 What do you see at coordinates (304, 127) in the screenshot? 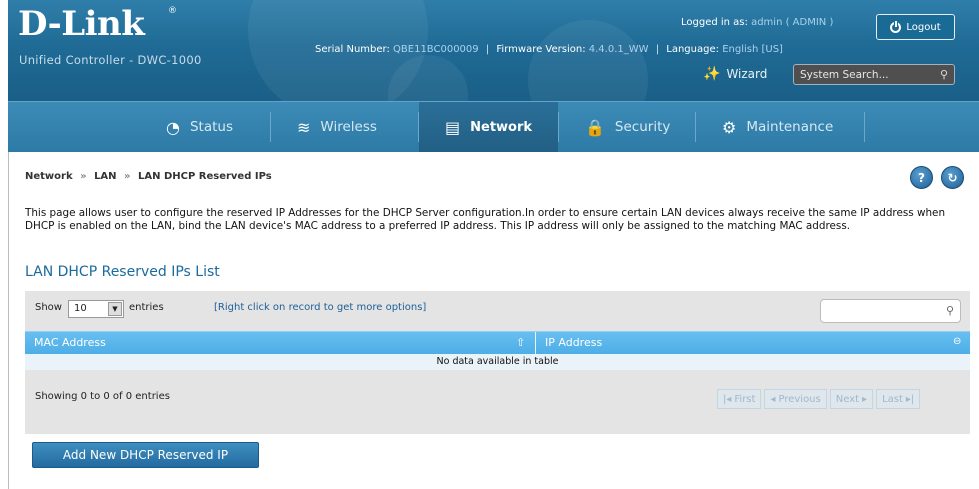
I see `wifi-icon: ≋` at bounding box center [304, 127].